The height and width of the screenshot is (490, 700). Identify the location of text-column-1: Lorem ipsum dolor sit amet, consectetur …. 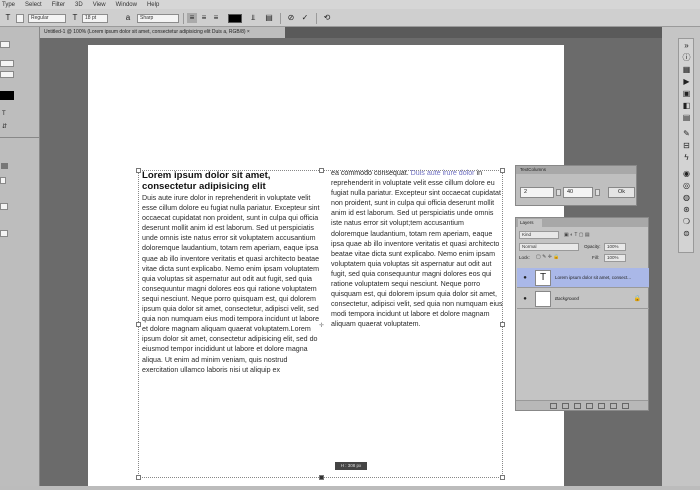
(231, 272).